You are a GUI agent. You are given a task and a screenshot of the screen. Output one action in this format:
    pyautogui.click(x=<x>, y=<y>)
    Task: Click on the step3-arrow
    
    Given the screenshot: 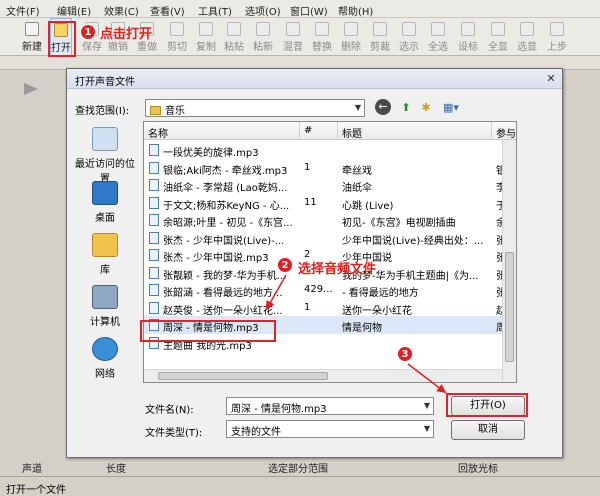 What is the action you would take?
    pyautogui.click(x=427, y=378)
    